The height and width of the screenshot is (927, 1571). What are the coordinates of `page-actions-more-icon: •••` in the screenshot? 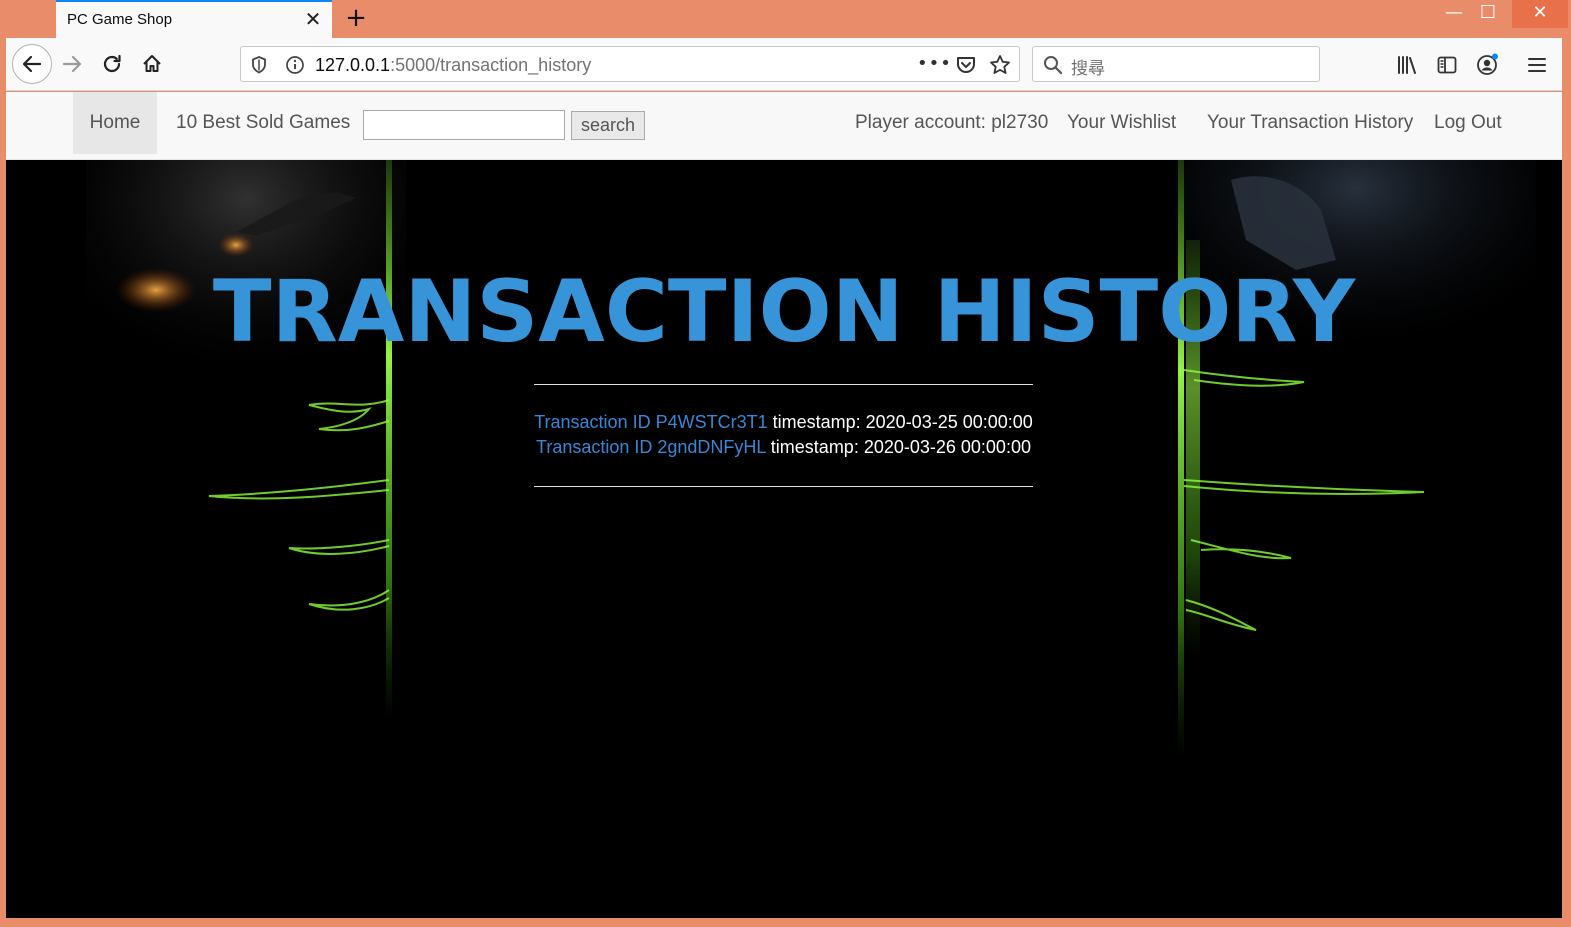 It's located at (934, 63).